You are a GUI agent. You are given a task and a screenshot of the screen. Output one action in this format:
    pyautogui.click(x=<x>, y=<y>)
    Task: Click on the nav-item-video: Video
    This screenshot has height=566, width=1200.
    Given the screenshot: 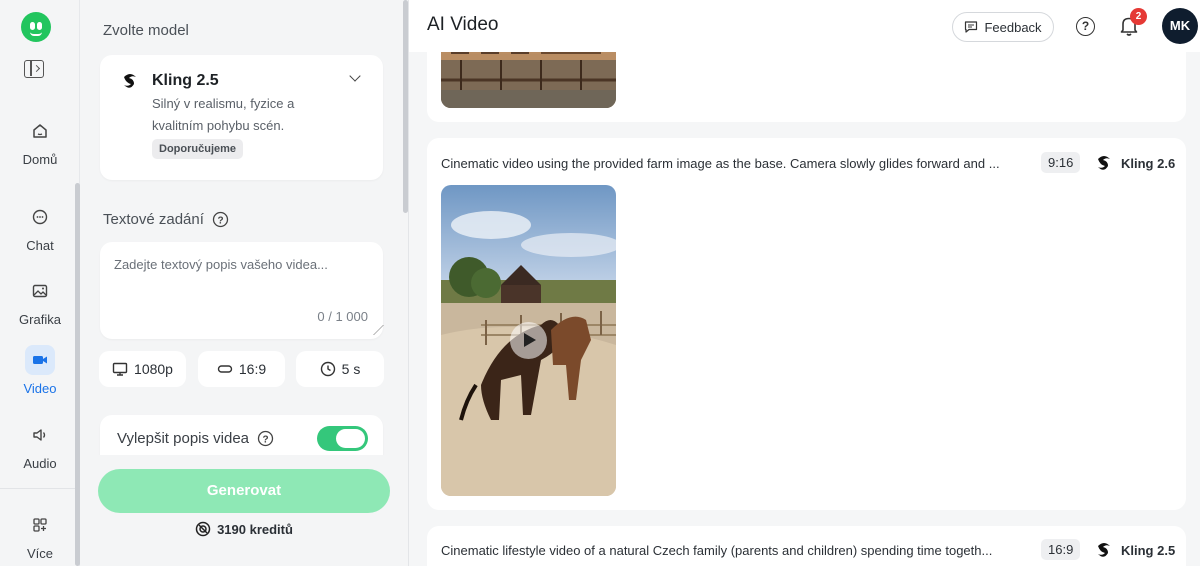 What is the action you would take?
    pyautogui.click(x=40, y=370)
    